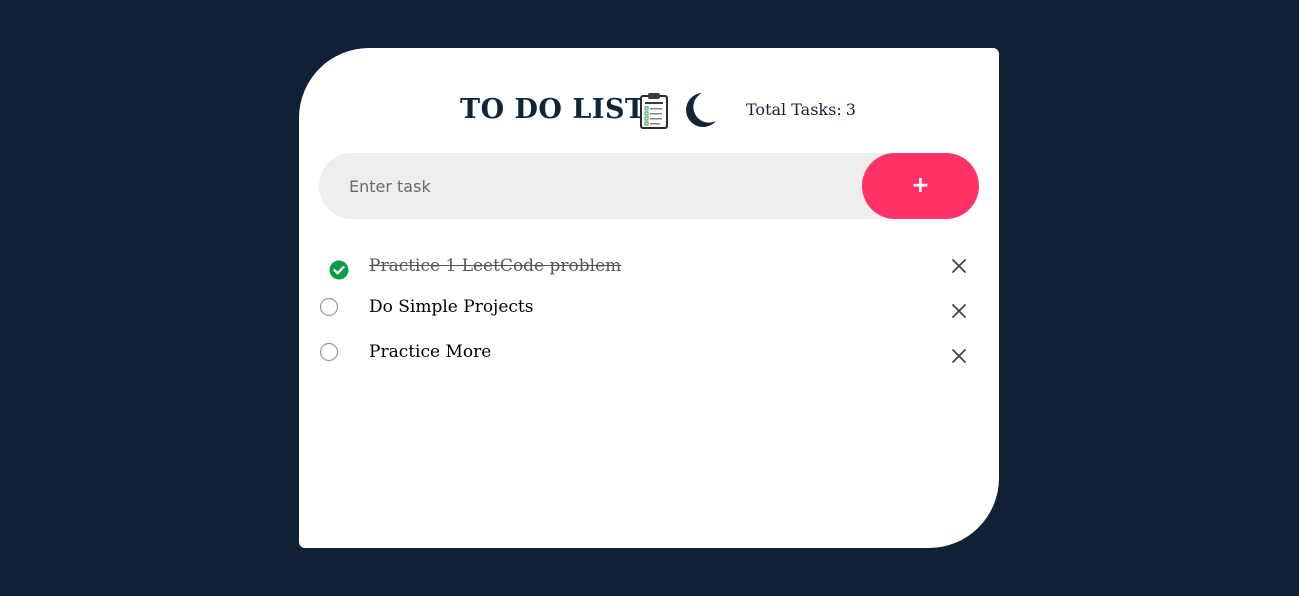  I want to click on clipboard-checklist-icon, so click(654, 111).